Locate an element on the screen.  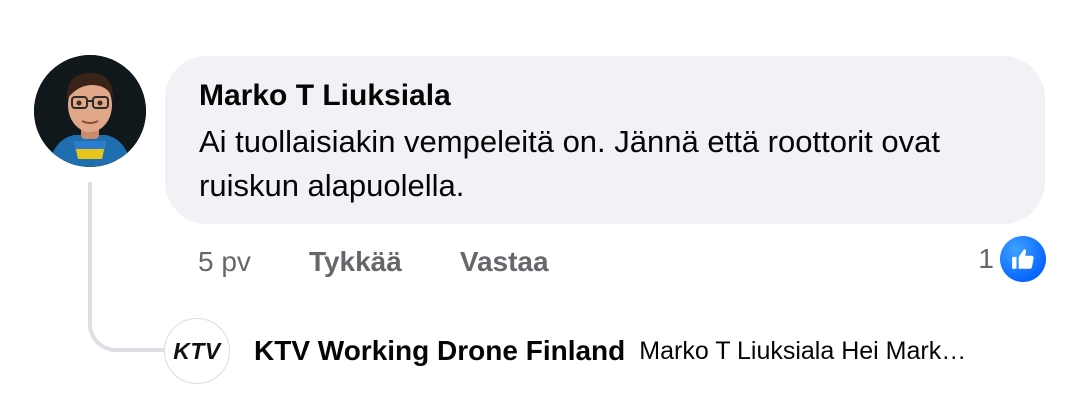
reply-author-name: KTV Working Drone Finland is located at coordinates (439, 351).